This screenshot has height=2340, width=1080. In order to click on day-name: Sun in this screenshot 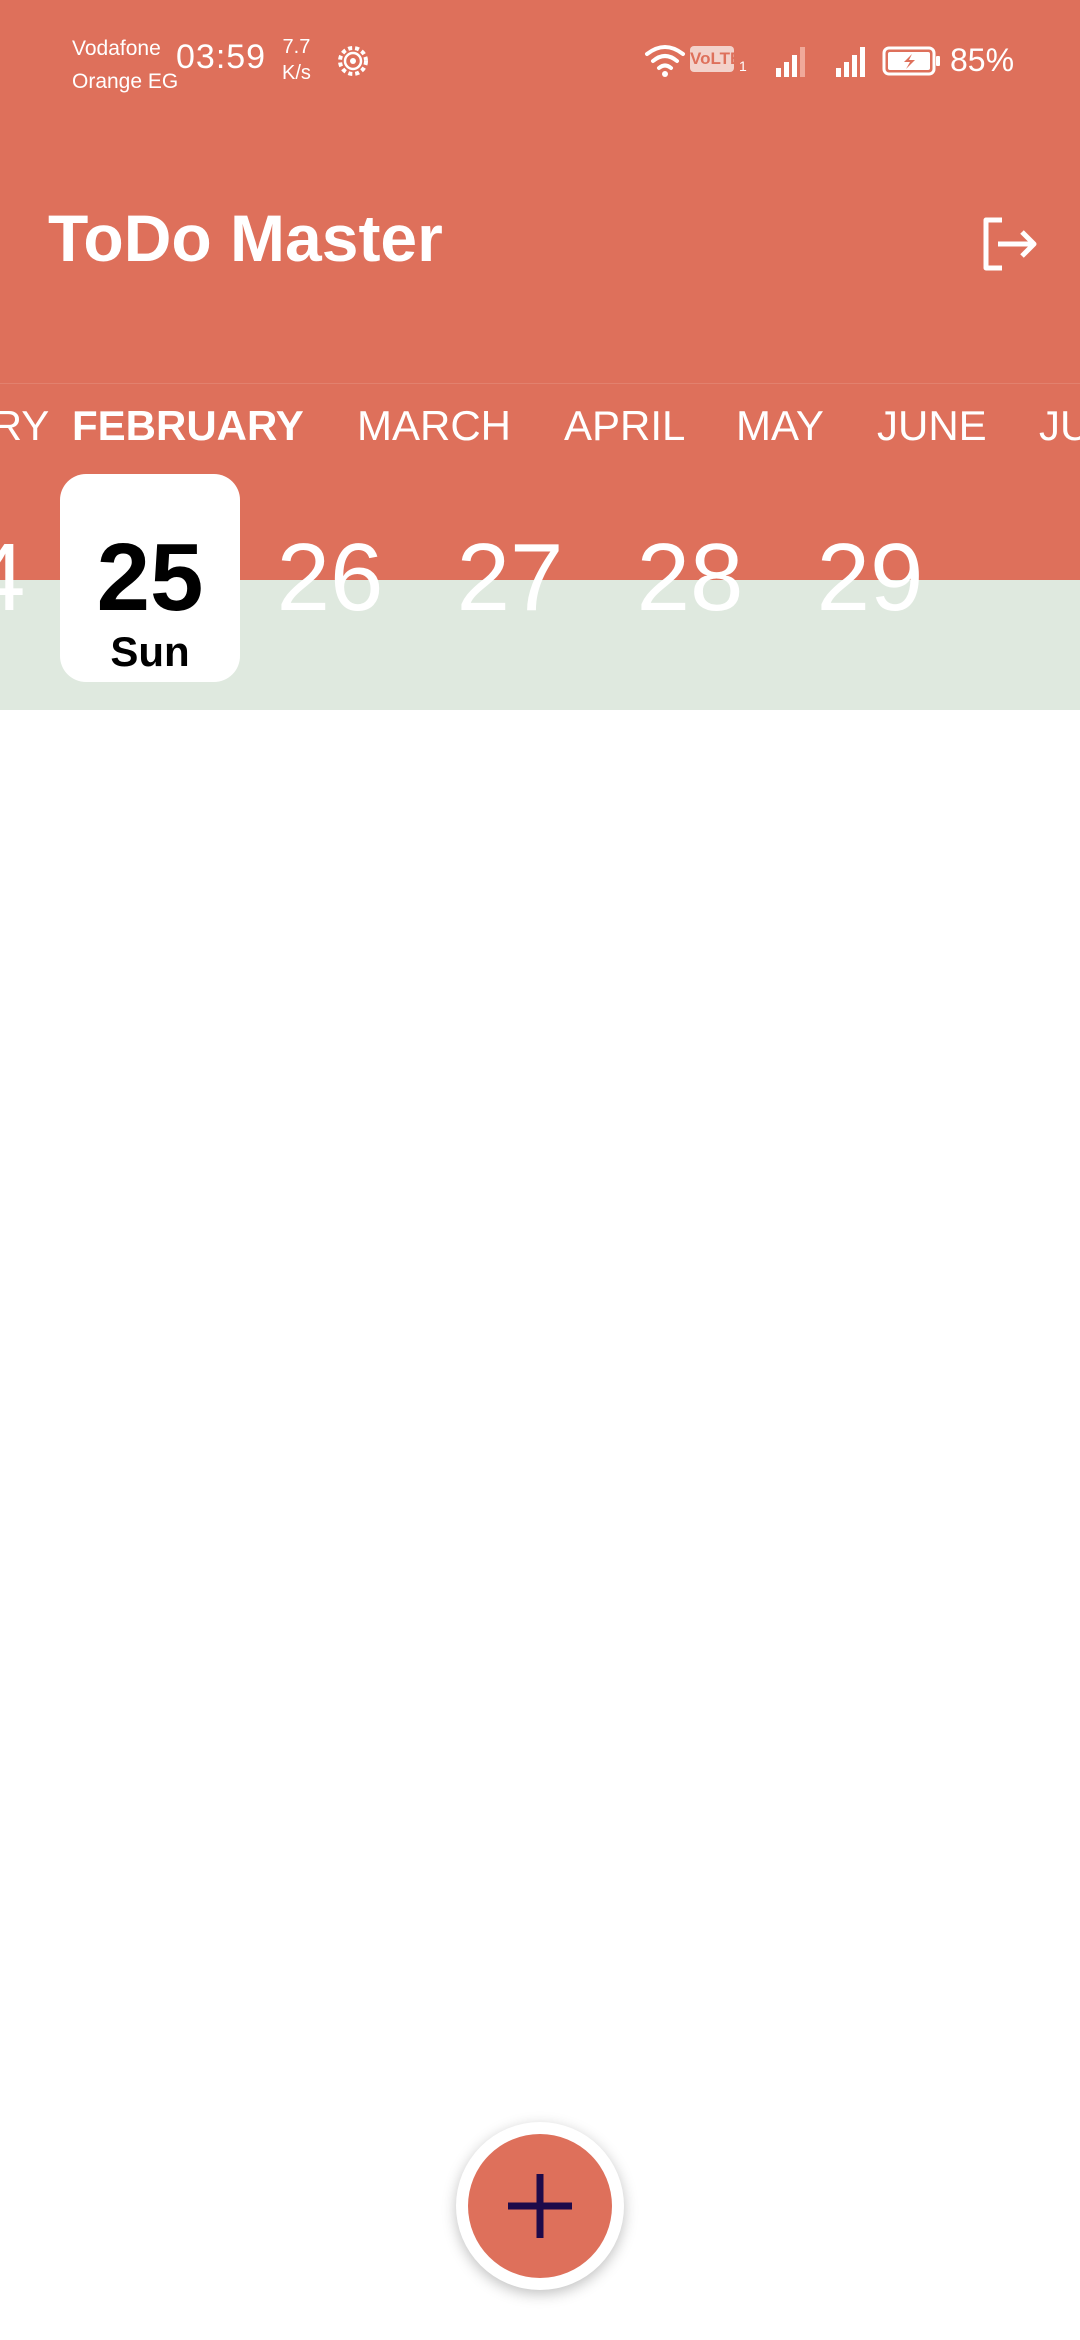, I will do `click(150, 651)`.